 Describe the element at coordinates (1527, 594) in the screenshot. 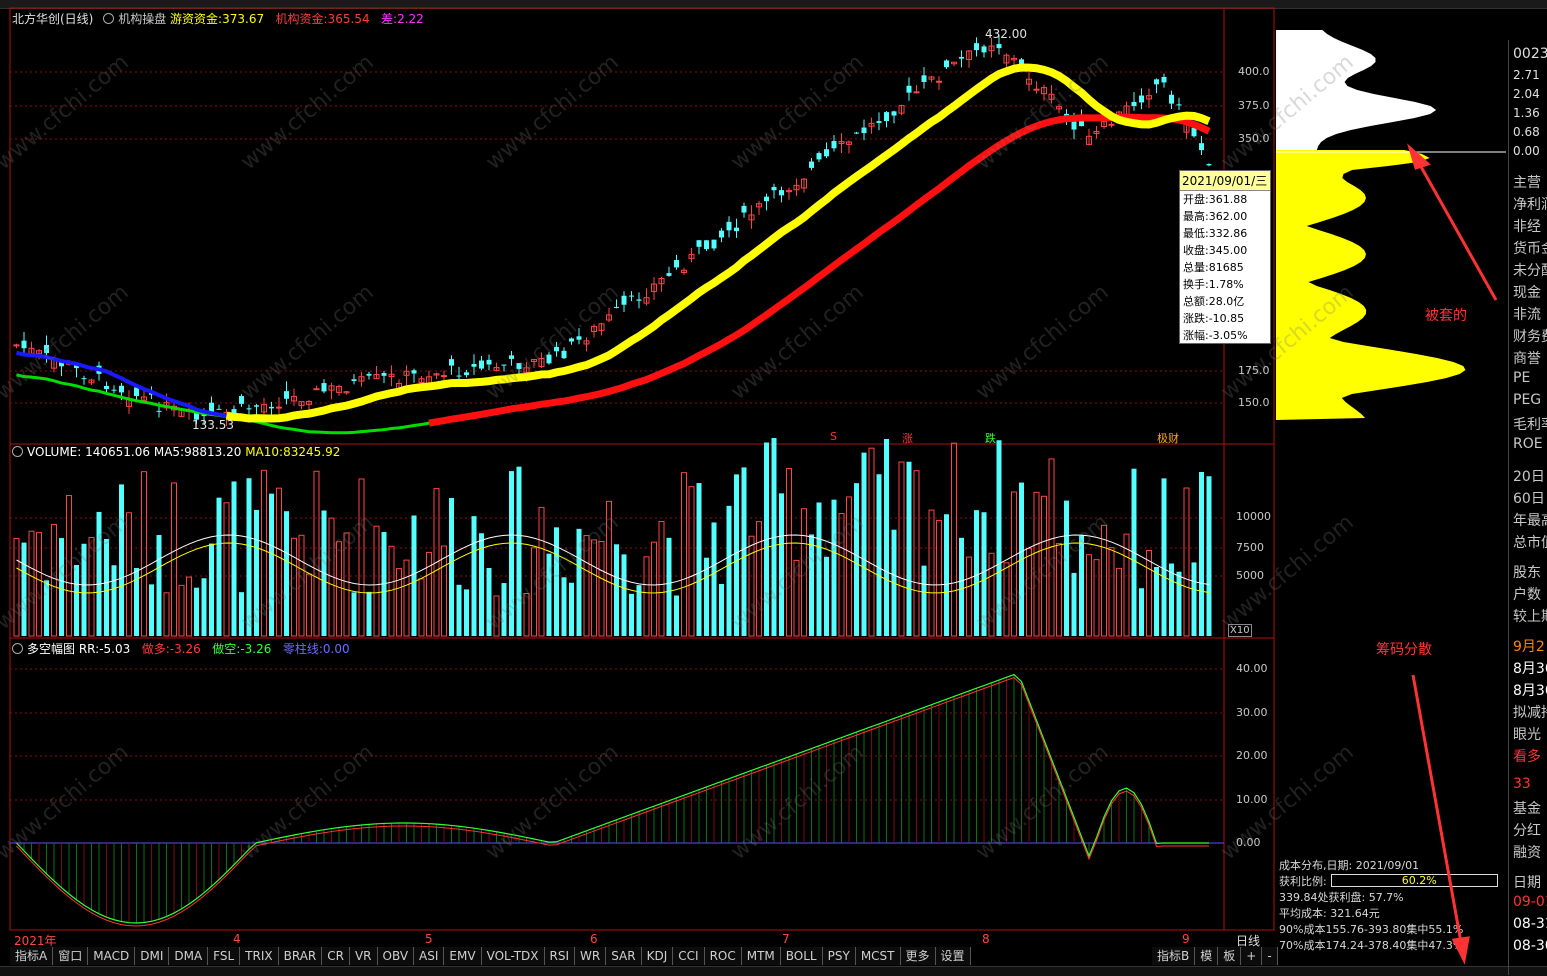

I see `right-item: 户数` at that location.